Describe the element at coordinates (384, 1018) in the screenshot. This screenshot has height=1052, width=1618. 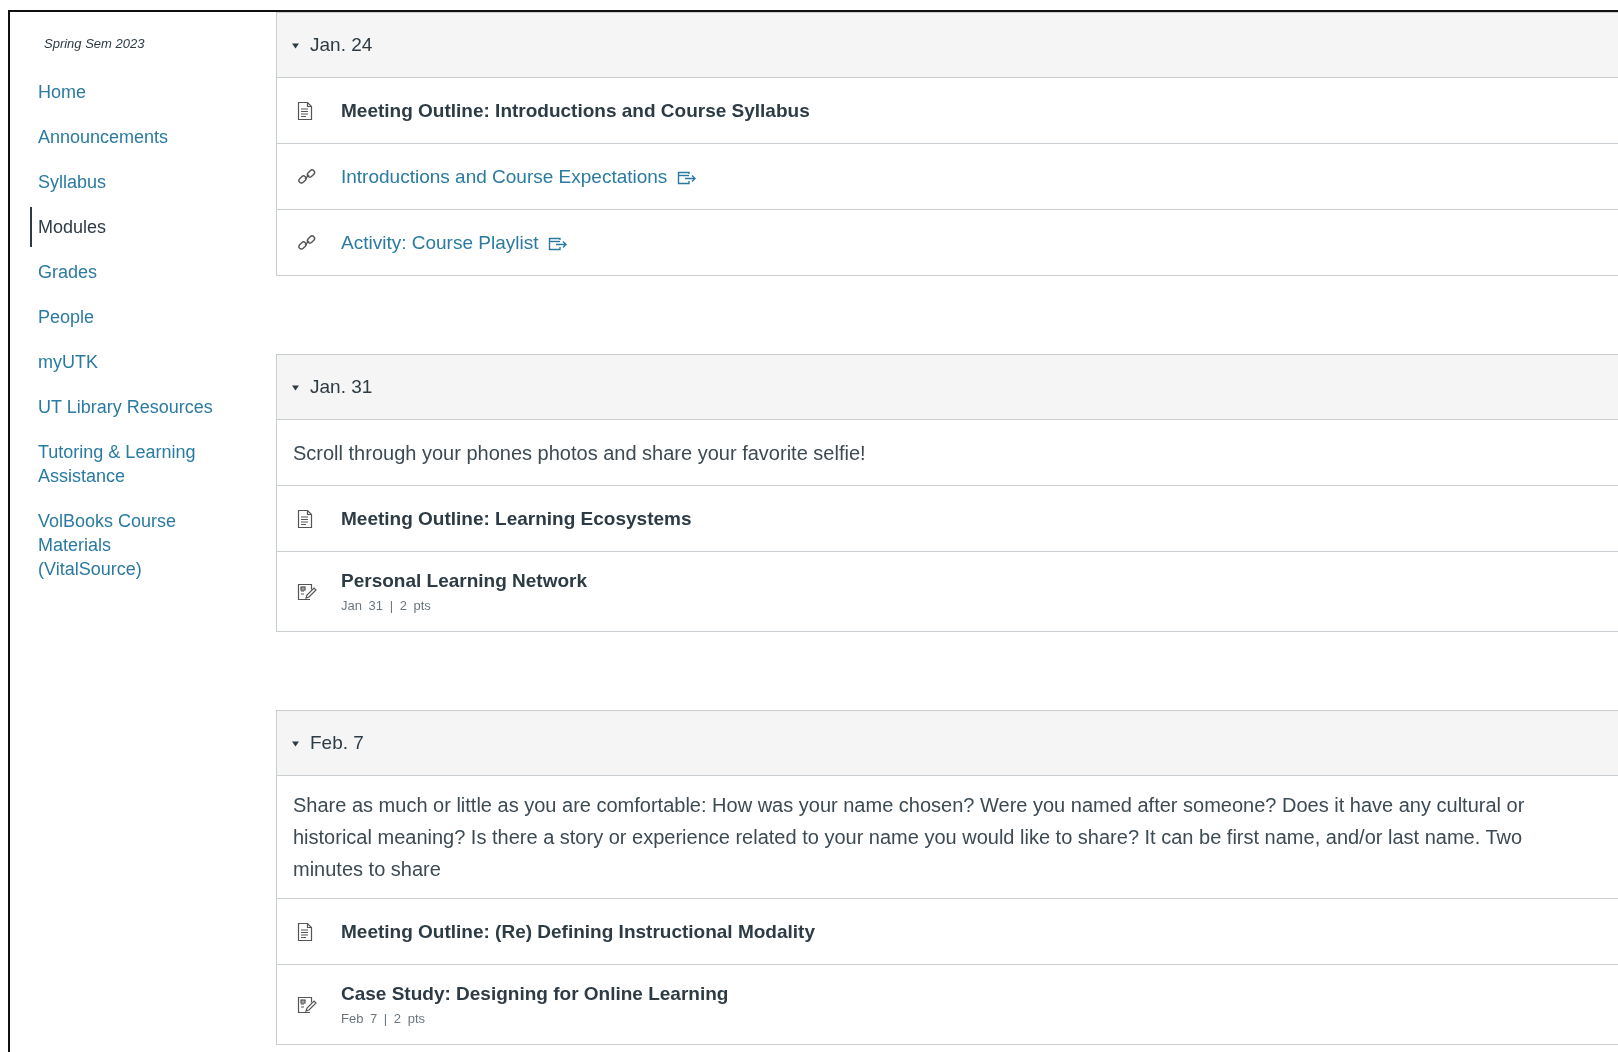
I see `assignment-details: Feb 7 | 2 pts` at that location.